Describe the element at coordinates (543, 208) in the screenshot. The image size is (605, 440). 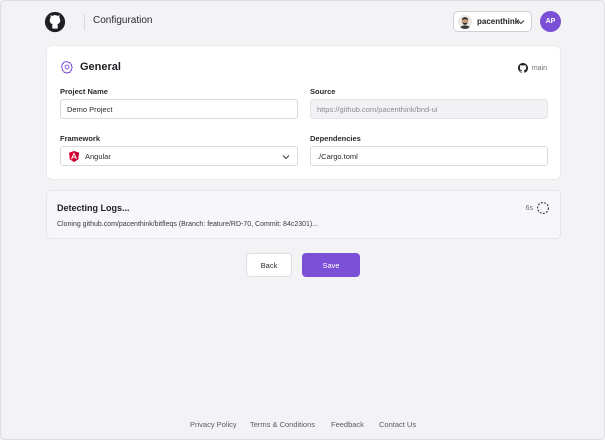
I see `loading-spinner-icon` at that location.